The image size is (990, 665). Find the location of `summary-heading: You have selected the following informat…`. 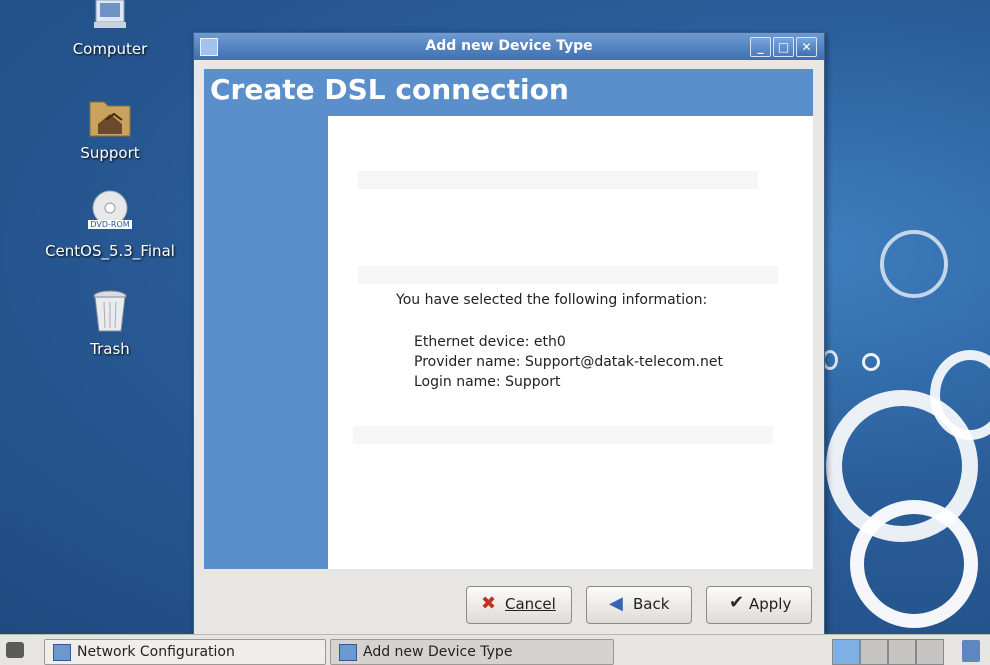

summary-heading: You have selected the following informat… is located at coordinates (552, 300).